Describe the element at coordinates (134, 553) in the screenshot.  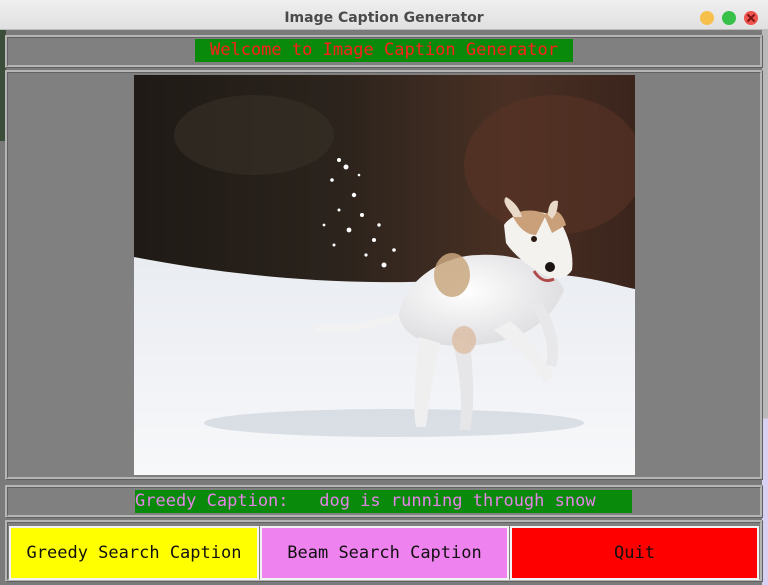
I see `greedy-search-caption-button: Greedy Search Caption` at that location.